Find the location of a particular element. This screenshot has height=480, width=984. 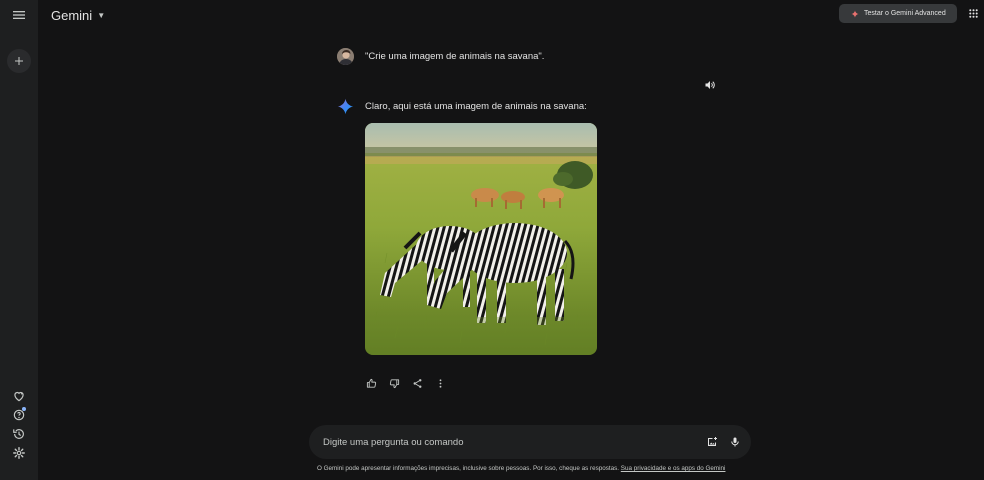

activity-icon is located at coordinates (18, 434).